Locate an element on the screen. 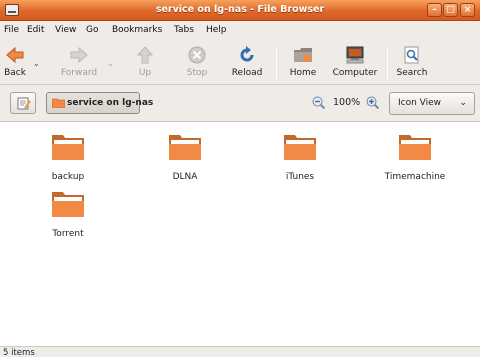 The height and width of the screenshot is (358, 480). reload-icon is located at coordinates (247, 54).